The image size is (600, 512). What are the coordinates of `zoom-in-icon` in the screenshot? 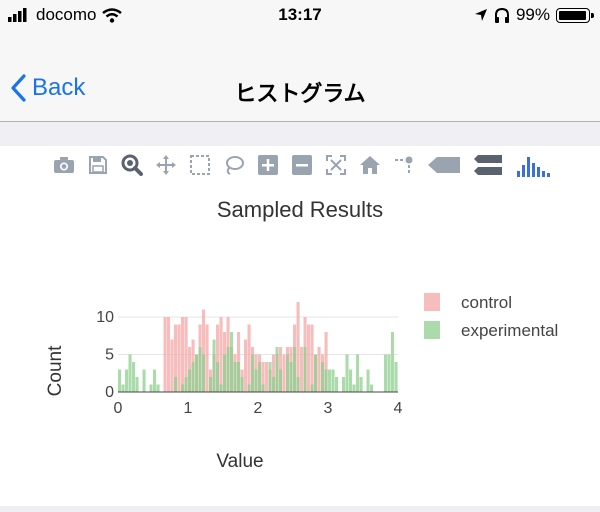 It's located at (268, 165).